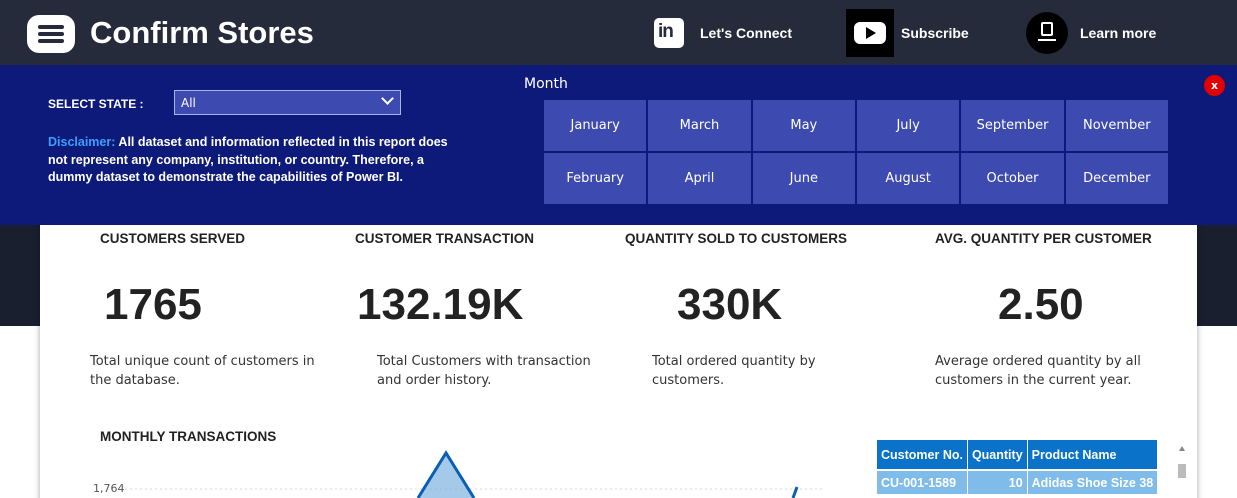 The width and height of the screenshot is (1237, 498). What do you see at coordinates (109, 488) in the screenshot?
I see `y-axis-tick: 1,764` at bounding box center [109, 488].